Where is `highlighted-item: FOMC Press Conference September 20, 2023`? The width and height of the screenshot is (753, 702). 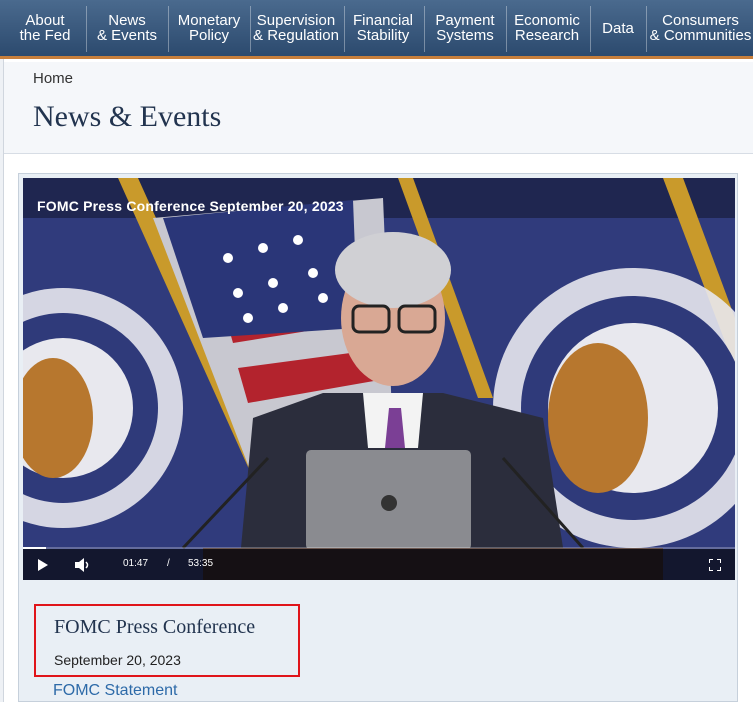
highlighted-item: FOMC Press Conference September 20, 2023 is located at coordinates (167, 640).